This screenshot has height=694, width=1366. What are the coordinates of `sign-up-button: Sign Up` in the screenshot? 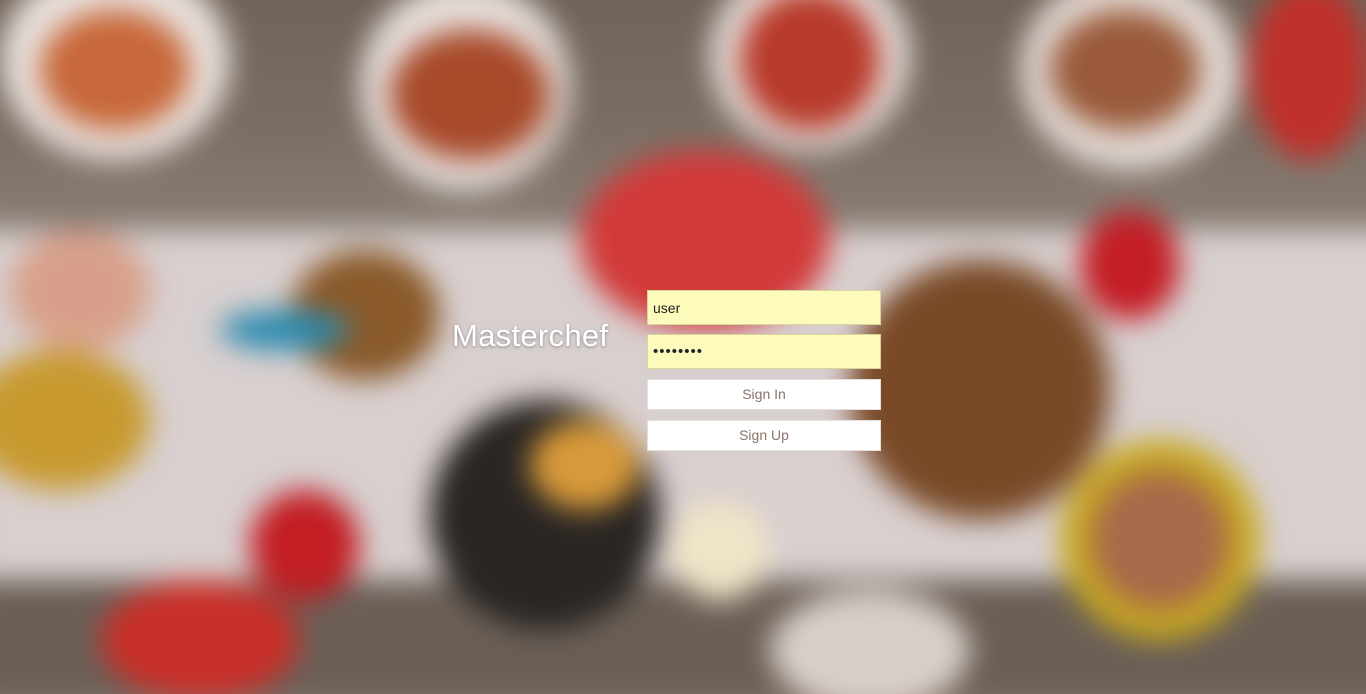 It's located at (764, 435).